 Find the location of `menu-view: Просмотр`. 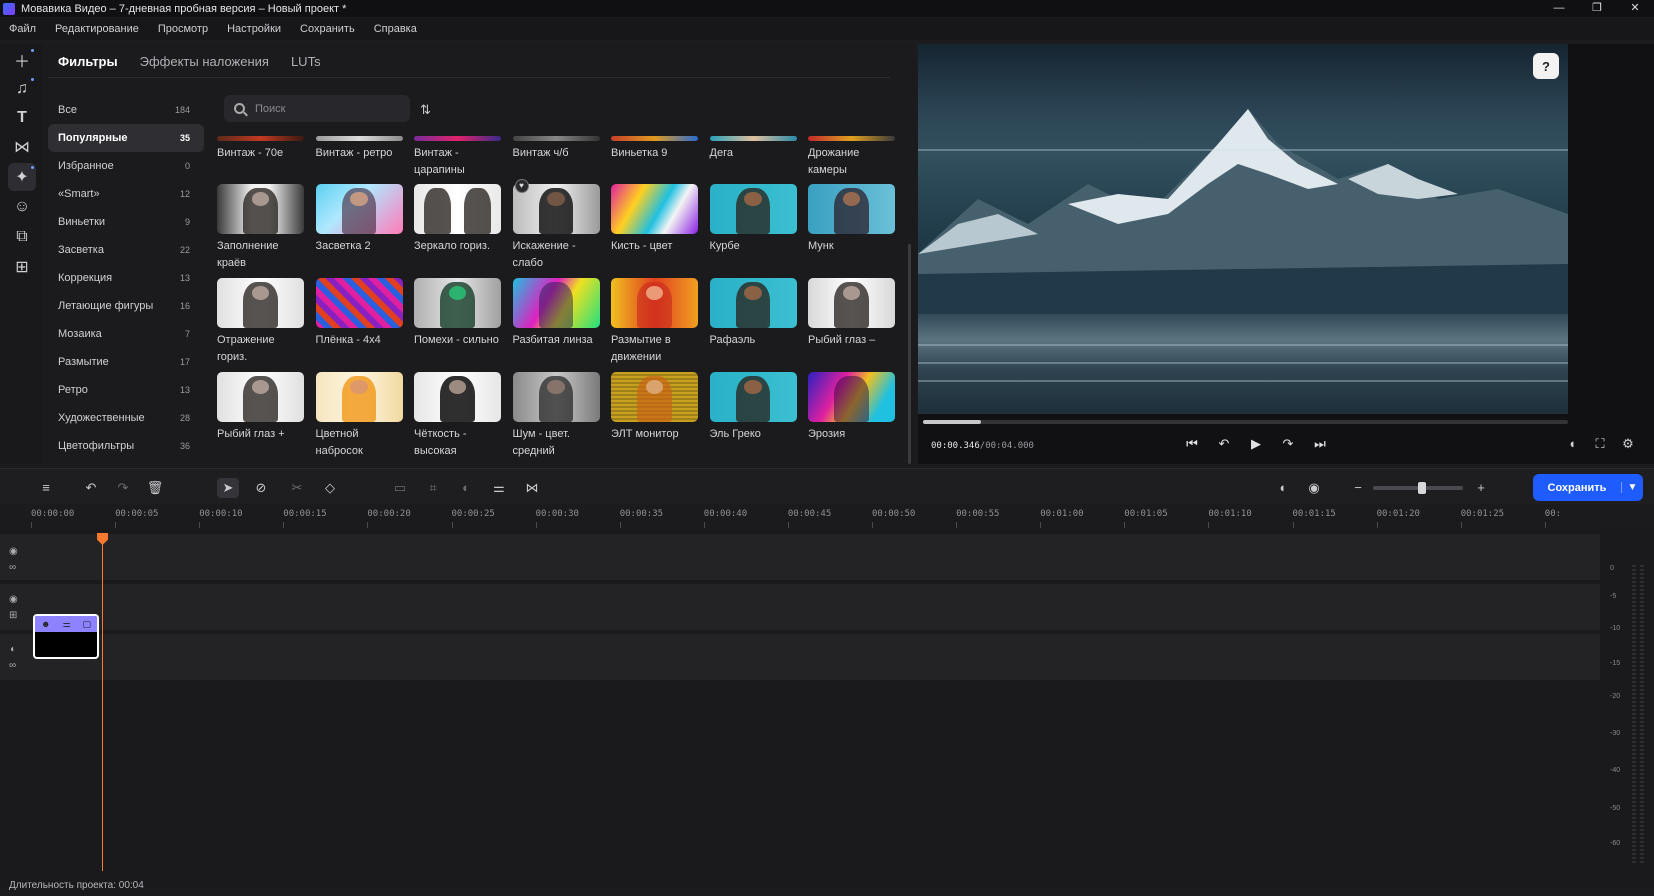

menu-view: Просмотр is located at coordinates (183, 29).